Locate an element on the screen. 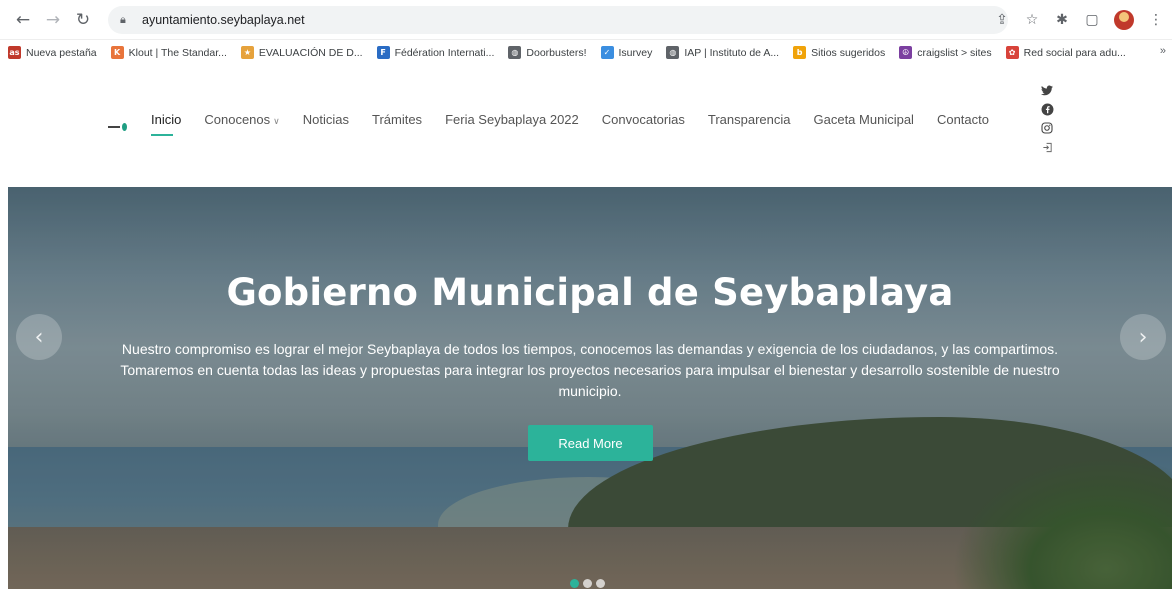 This screenshot has height=589, width=1172. bookmark-label: Isurvey is located at coordinates (635, 52).